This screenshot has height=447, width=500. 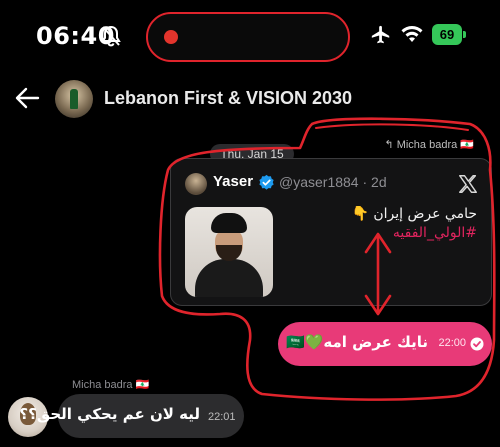 What do you see at coordinates (412, 34) in the screenshot?
I see `wifi-icon` at bounding box center [412, 34].